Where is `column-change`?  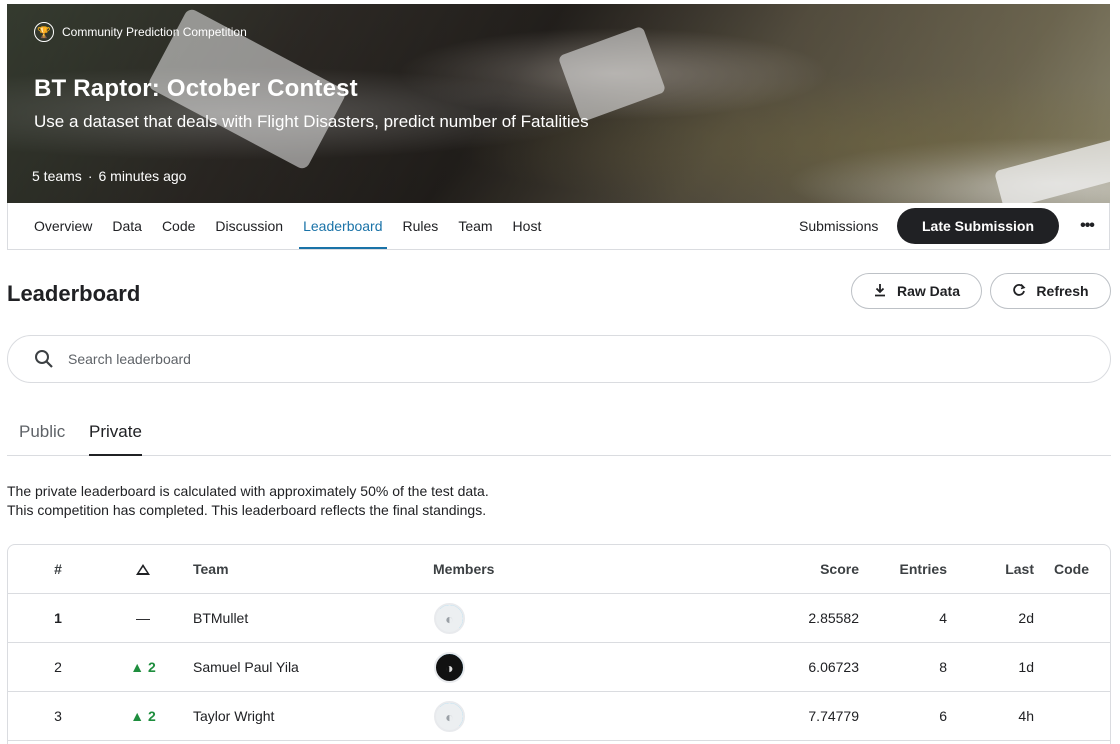 column-change is located at coordinates (143, 569).